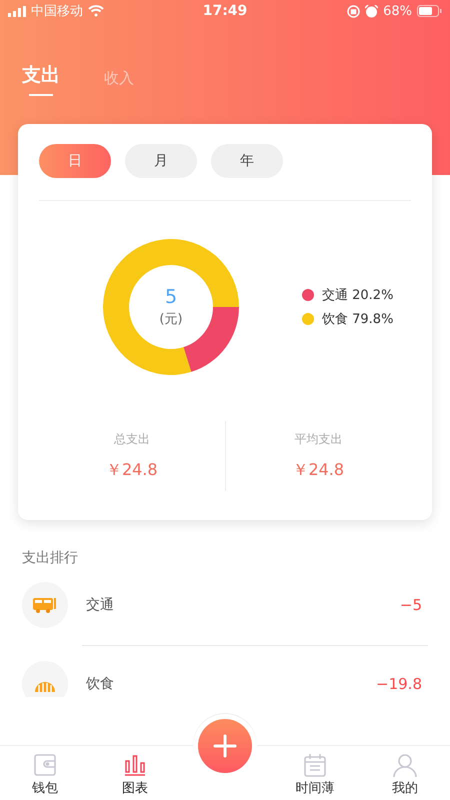  What do you see at coordinates (100, 684) in the screenshot?
I see `category-name: 饮食` at bounding box center [100, 684].